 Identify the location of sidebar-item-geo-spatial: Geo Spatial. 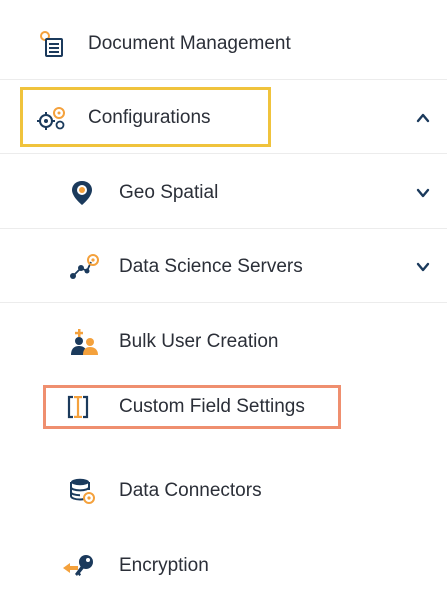
(223, 193).